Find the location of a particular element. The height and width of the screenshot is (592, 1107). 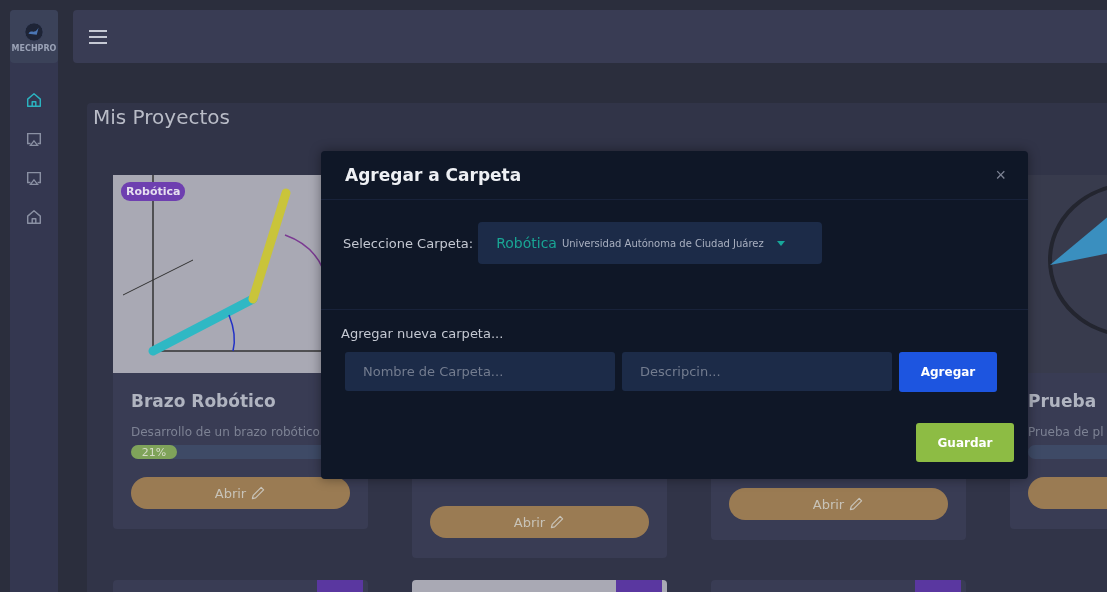

category-tag: Robótica is located at coordinates (153, 191).